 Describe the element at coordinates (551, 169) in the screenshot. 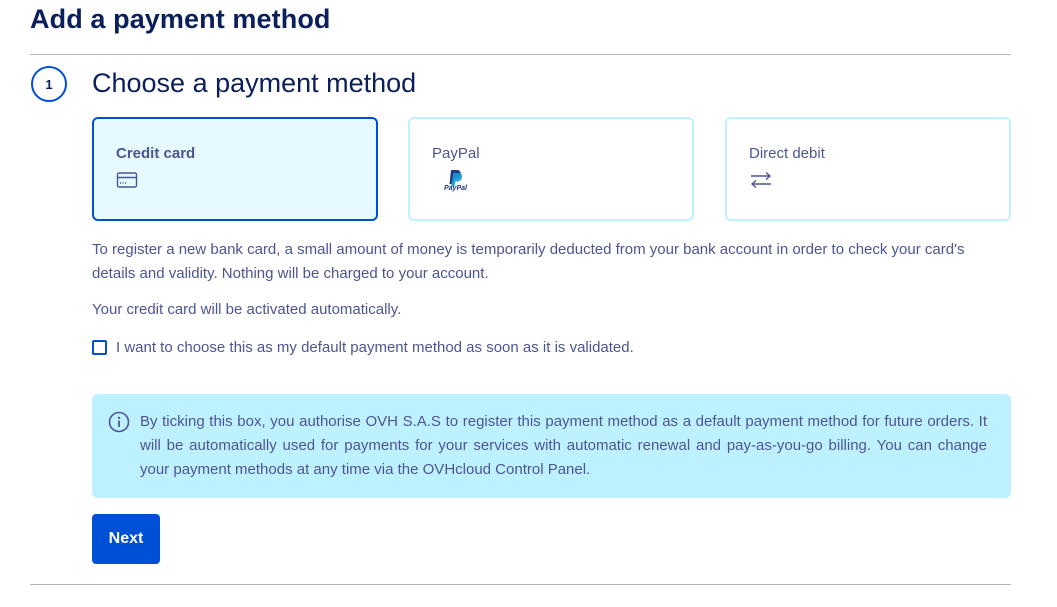

I see `payment-option-paypal: PayPal PayPal` at that location.